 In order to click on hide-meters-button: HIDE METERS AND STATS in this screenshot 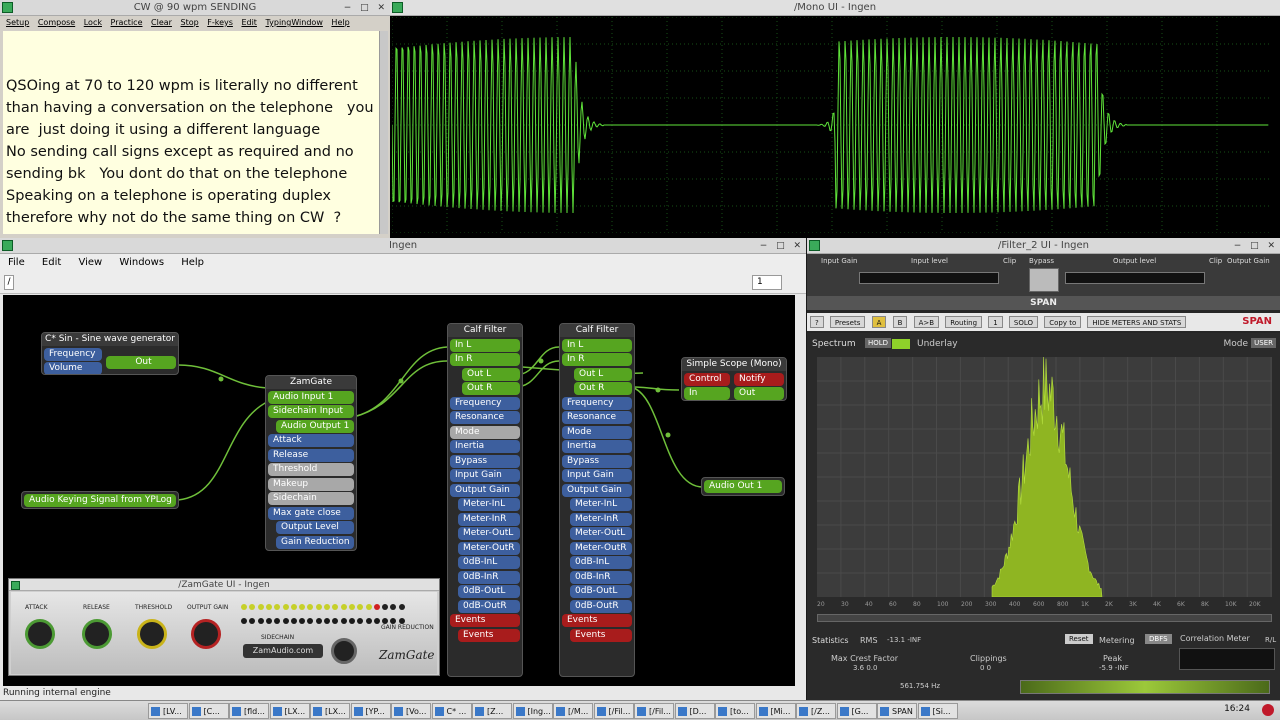, I will do `click(1137, 322)`.